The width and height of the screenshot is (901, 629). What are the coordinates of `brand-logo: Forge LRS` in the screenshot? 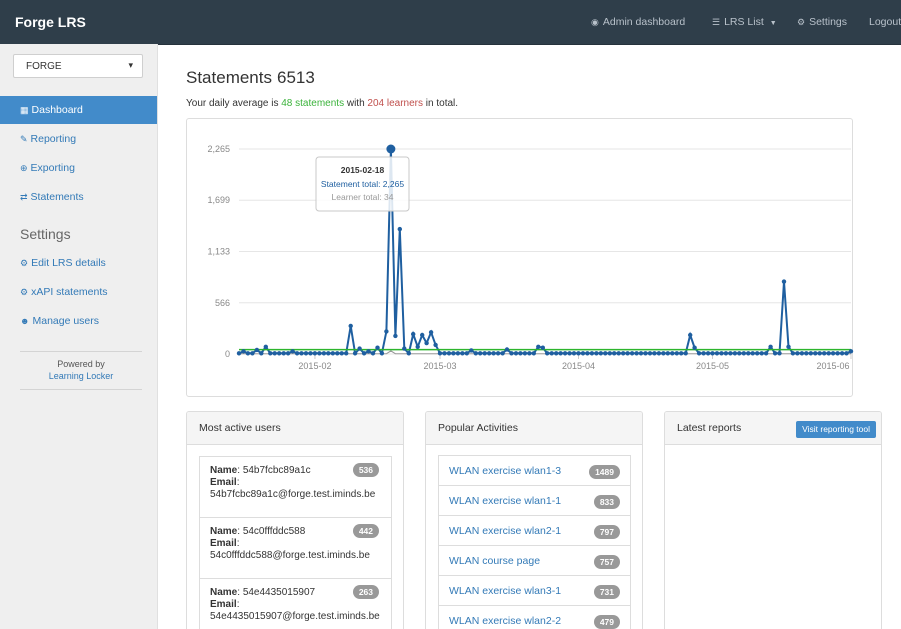 It's located at (50, 22).